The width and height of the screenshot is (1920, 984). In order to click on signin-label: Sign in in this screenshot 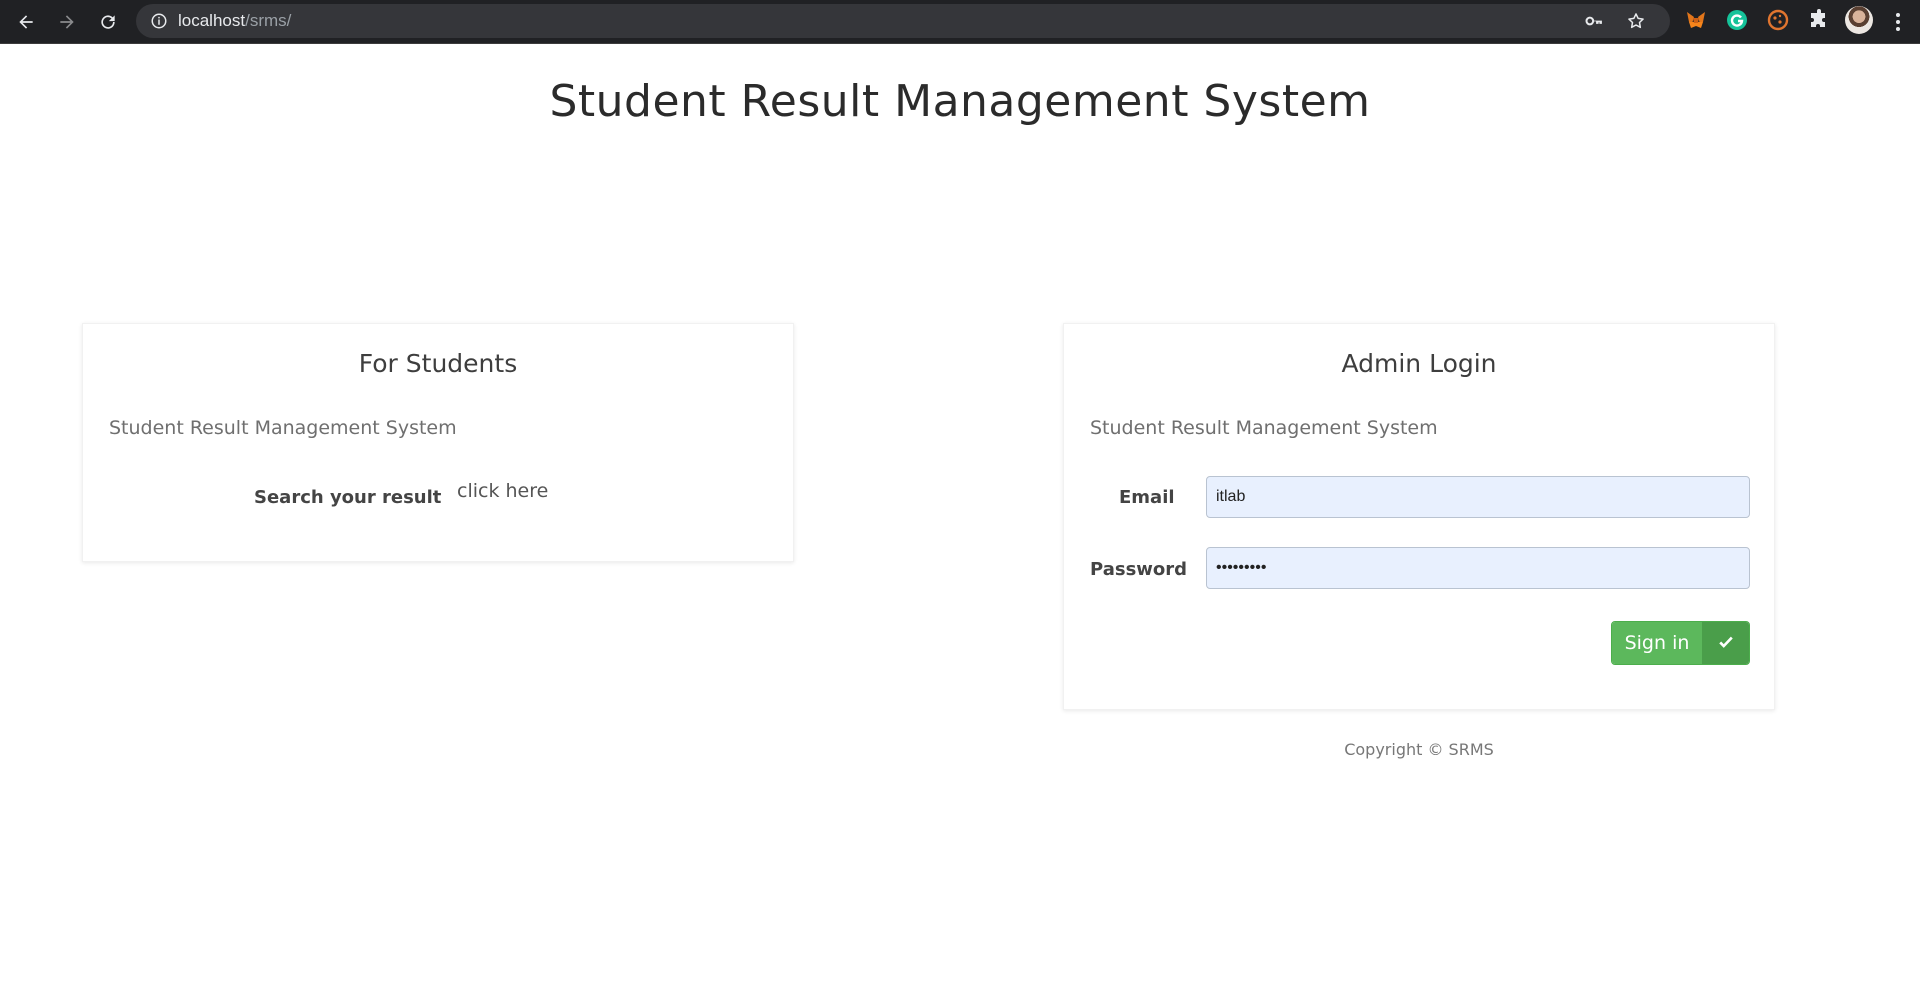, I will do `click(1657, 643)`.